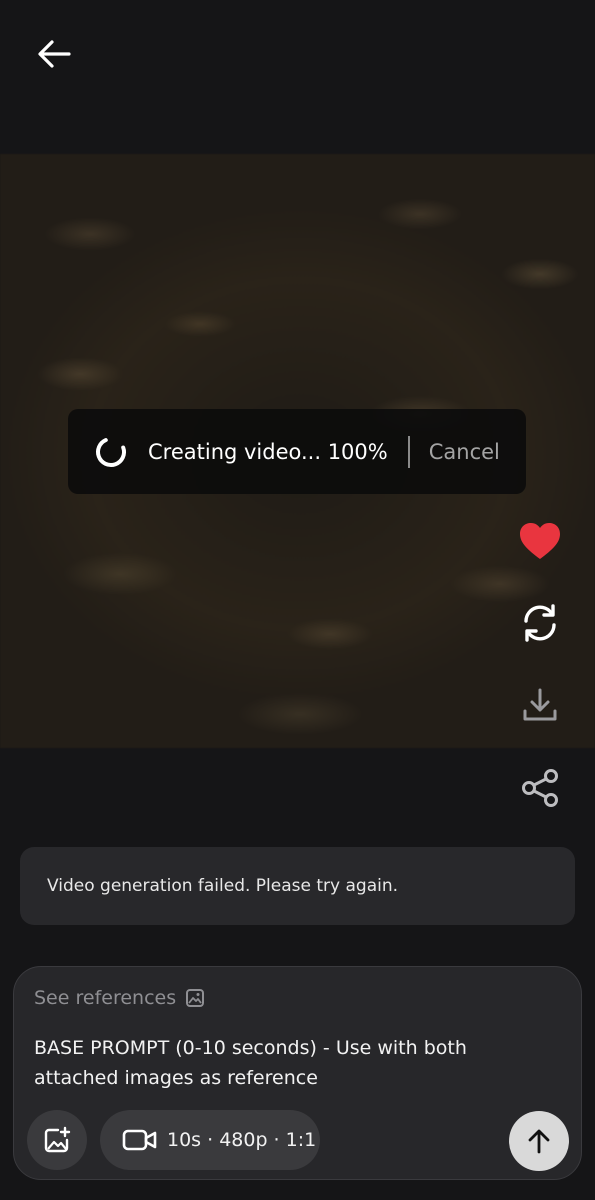 The image size is (595, 1200). I want to click on share-icon, so click(540, 788).